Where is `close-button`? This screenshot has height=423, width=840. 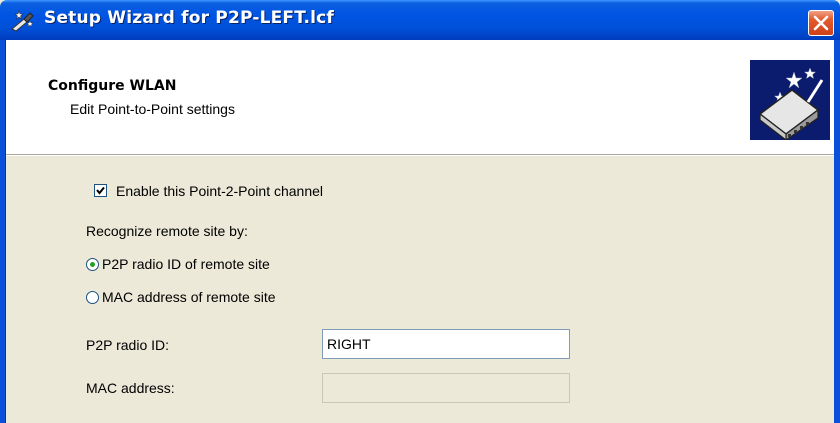 close-button is located at coordinates (821, 23).